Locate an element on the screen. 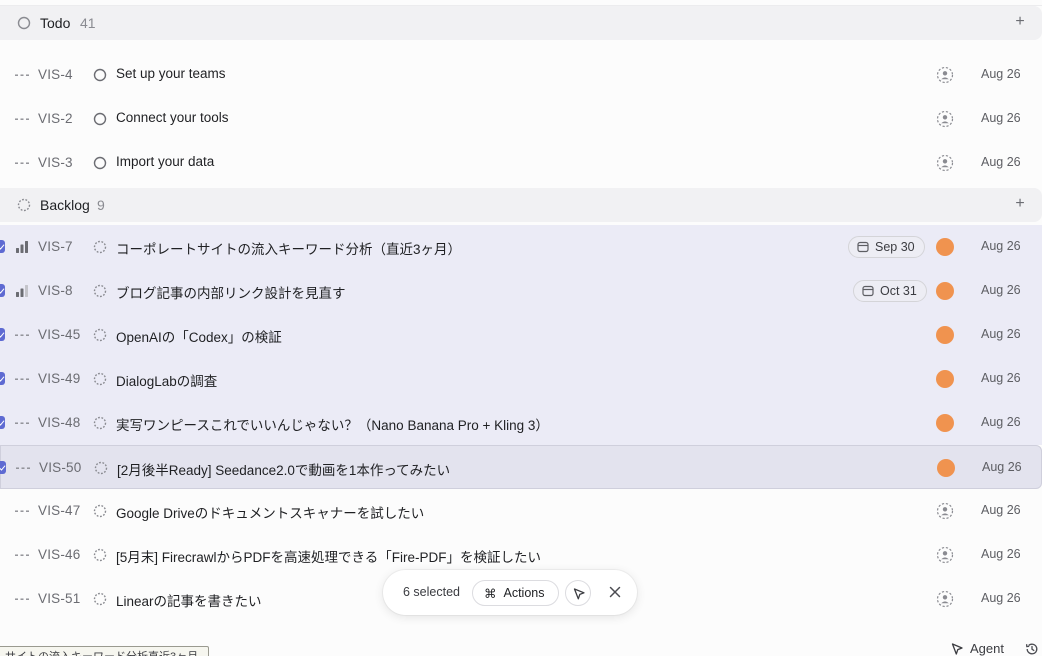 This screenshot has height=656, width=1042. due-date-chip: Sep 30 is located at coordinates (886, 247).